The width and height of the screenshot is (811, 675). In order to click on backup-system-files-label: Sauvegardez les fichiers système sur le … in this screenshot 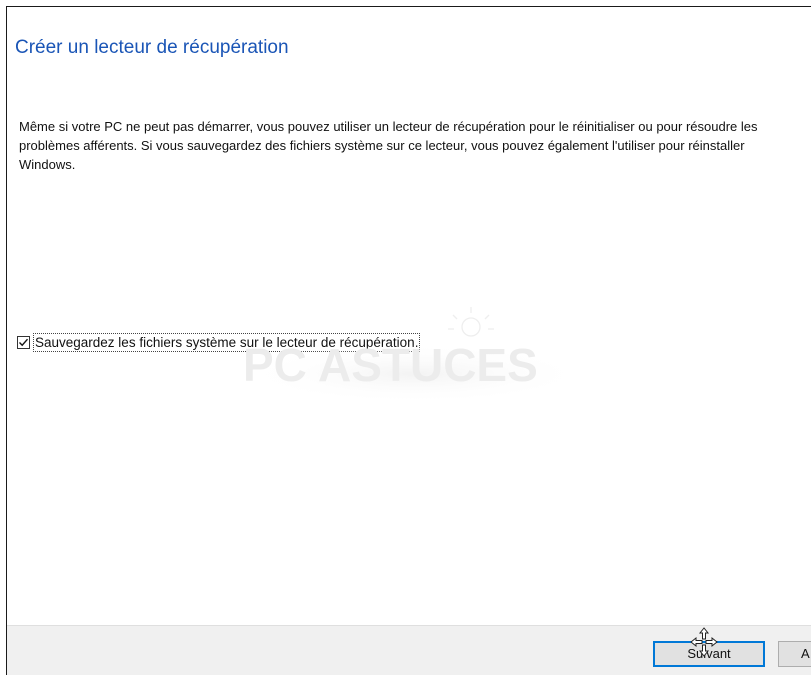, I will do `click(227, 342)`.